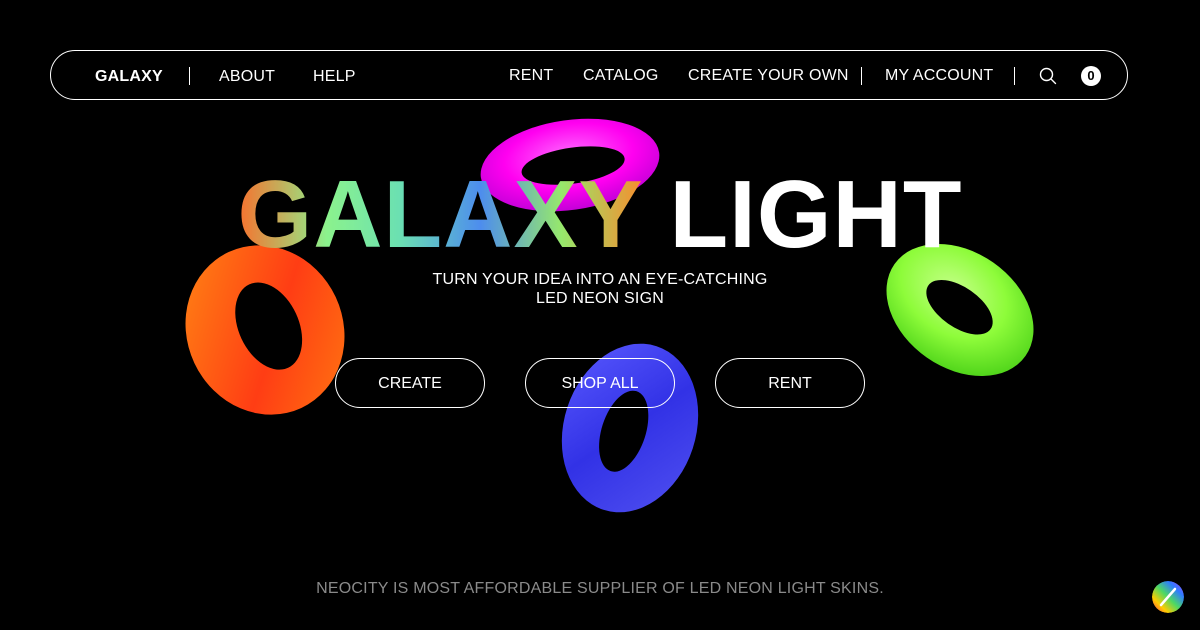 This screenshot has width=1200, height=630. Describe the element at coordinates (600, 298) in the screenshot. I see `hero-subtitle-line2: LED NEON SIGN` at that location.